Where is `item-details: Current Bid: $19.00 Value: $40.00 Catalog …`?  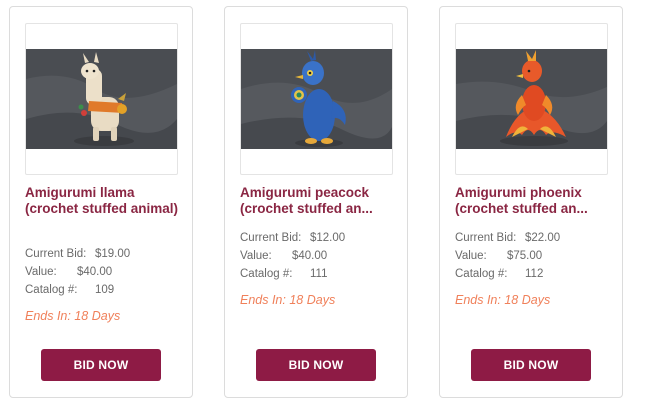
item-details: Current Bid: $19.00 Value: $40.00 Catalog … is located at coordinates (105, 272).